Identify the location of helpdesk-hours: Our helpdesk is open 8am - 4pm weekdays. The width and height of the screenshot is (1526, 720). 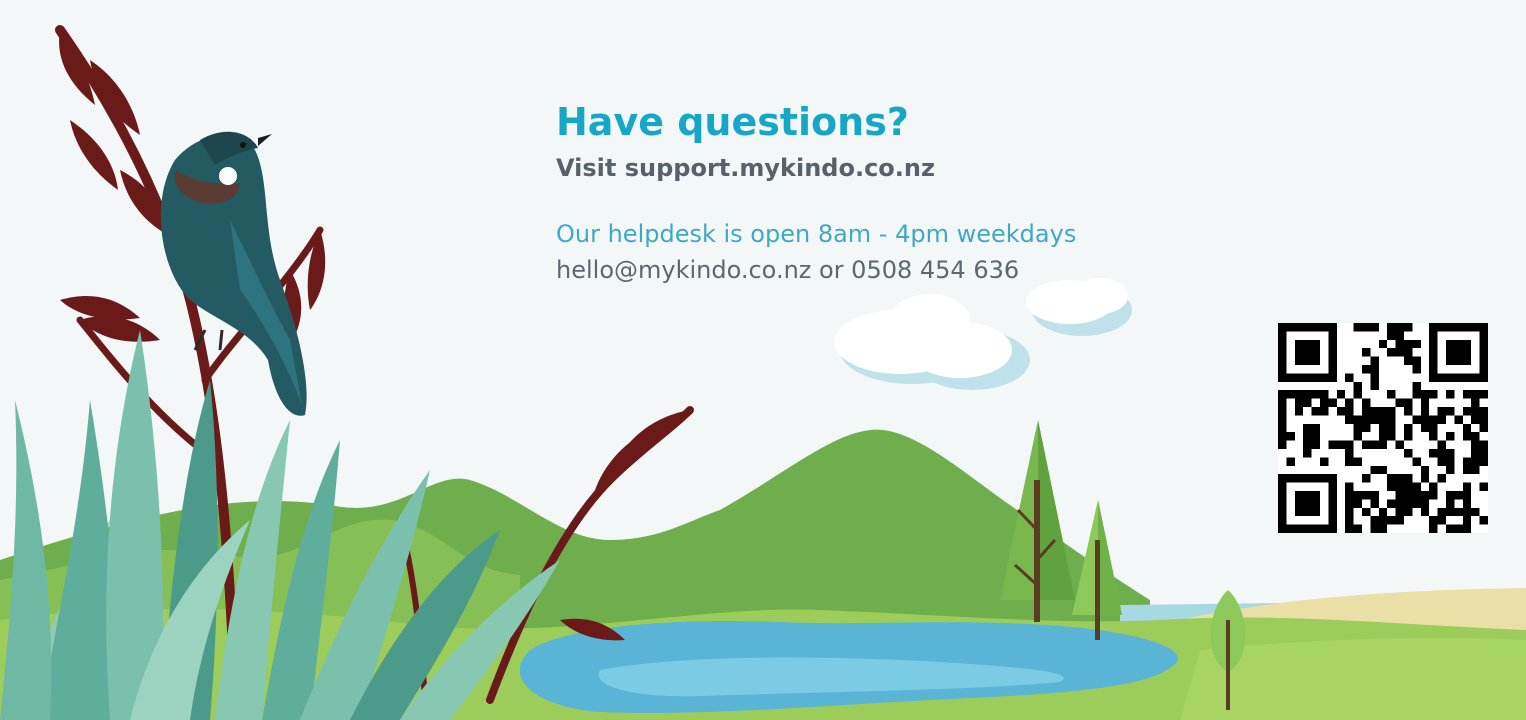
(816, 234).